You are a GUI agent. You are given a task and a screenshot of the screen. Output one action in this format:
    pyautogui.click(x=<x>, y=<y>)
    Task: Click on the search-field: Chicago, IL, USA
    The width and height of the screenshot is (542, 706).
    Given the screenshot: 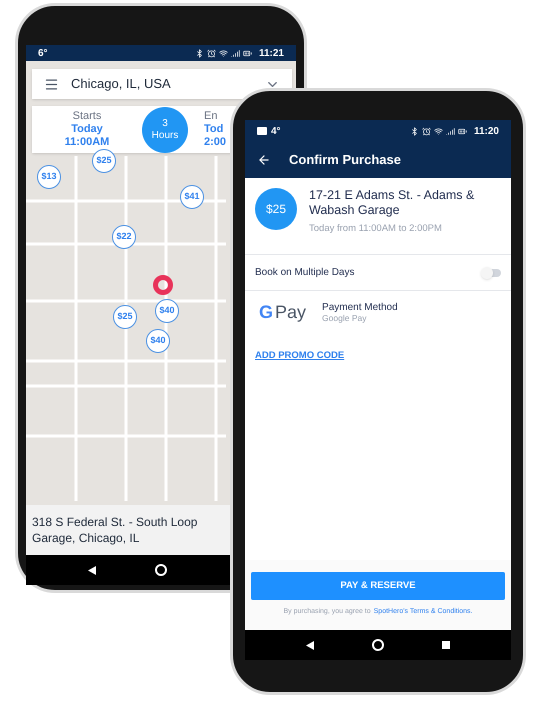 What is the action you would take?
    pyautogui.click(x=162, y=84)
    